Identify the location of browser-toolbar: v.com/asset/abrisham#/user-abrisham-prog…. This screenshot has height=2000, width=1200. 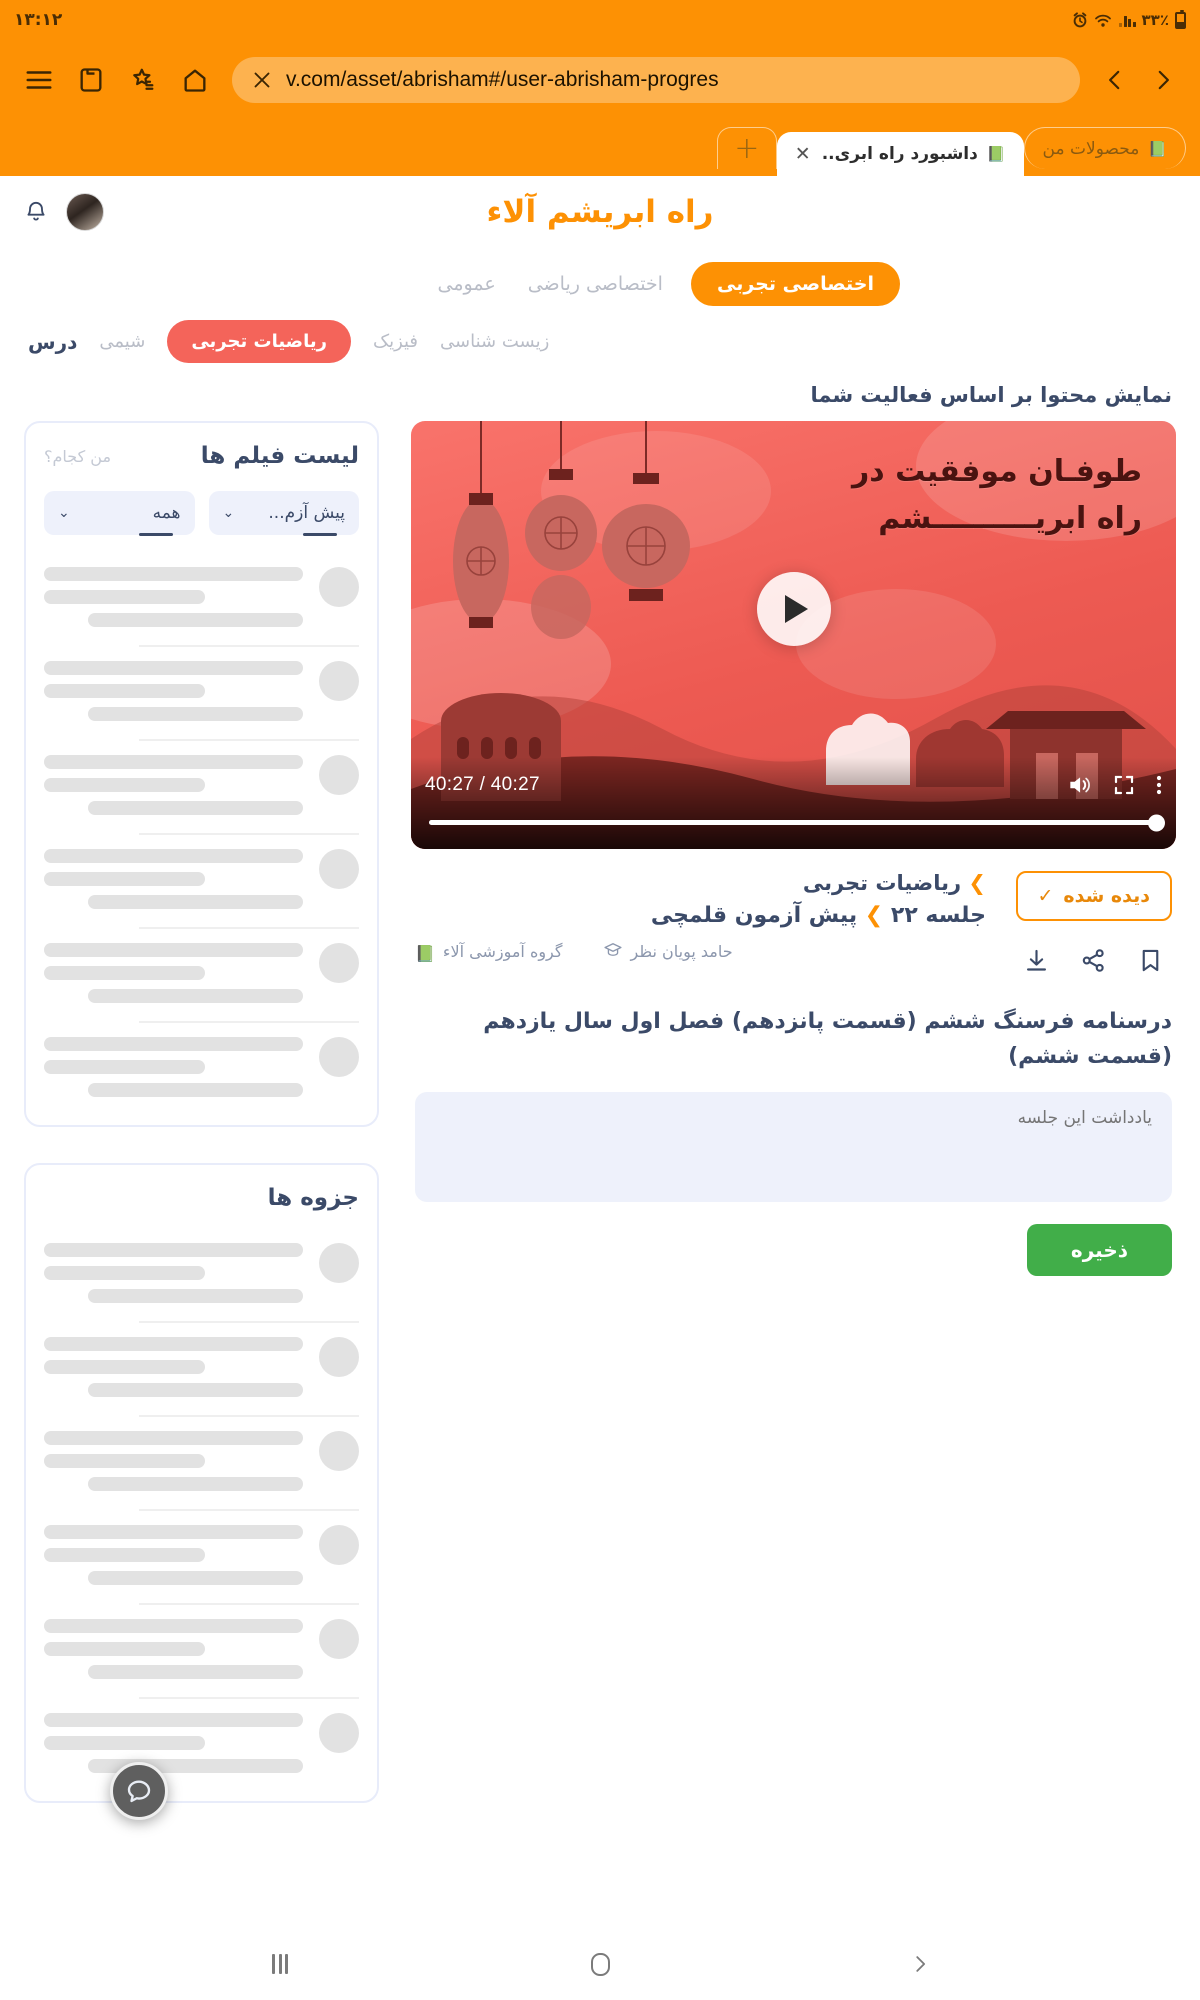
(600, 80).